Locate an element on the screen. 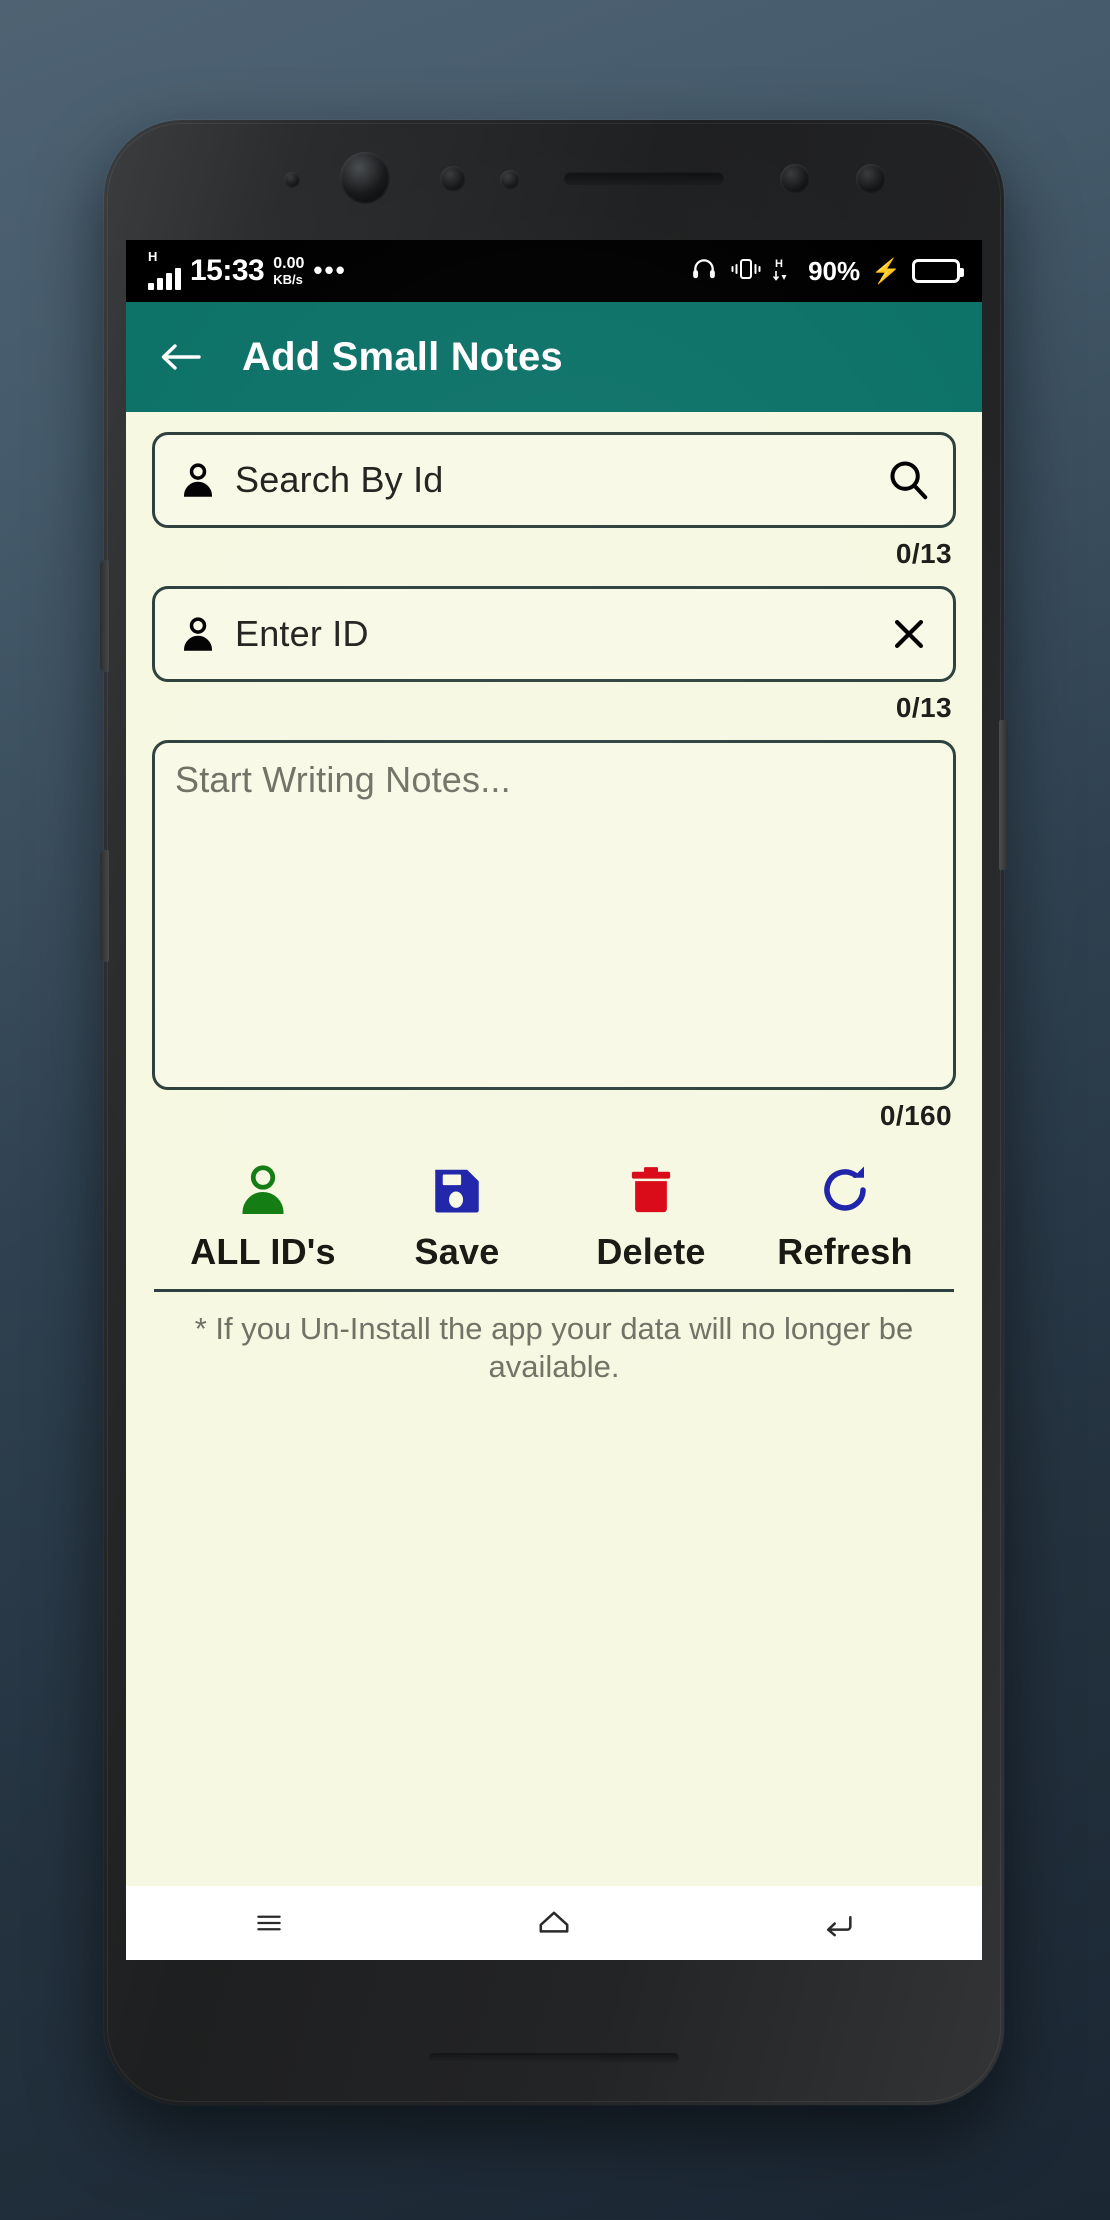 The height and width of the screenshot is (2220, 1110). id-counter: 0/13 is located at coordinates (923, 707).